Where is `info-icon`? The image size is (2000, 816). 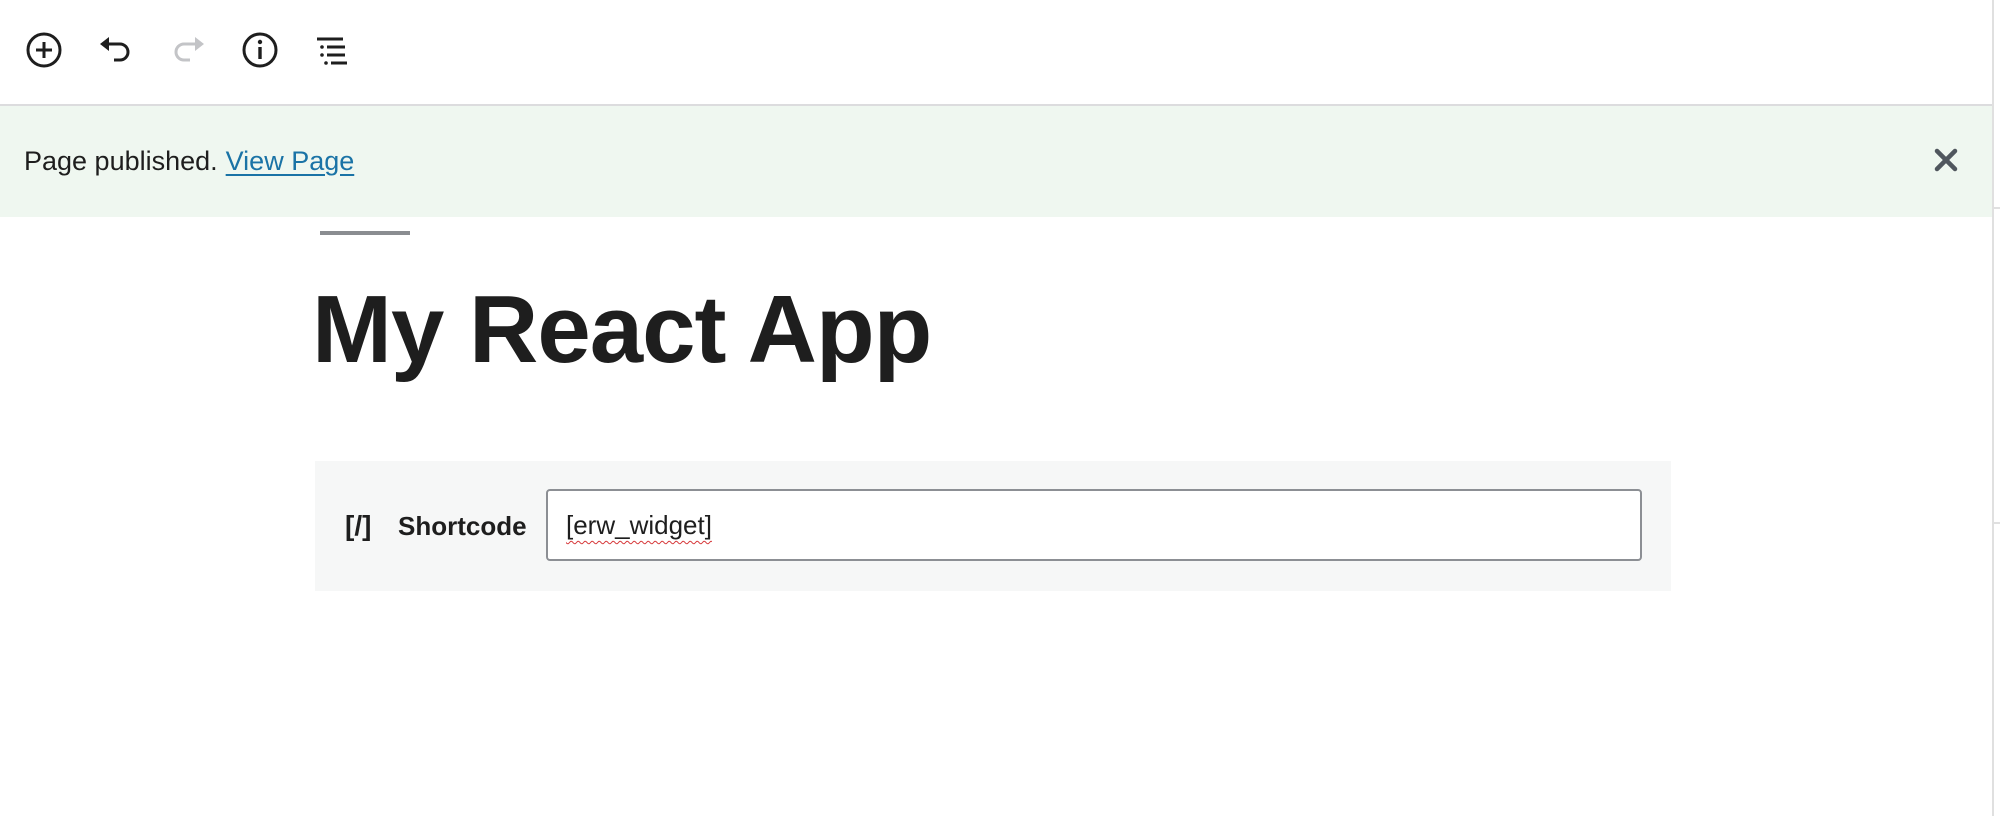
info-icon is located at coordinates (260, 50).